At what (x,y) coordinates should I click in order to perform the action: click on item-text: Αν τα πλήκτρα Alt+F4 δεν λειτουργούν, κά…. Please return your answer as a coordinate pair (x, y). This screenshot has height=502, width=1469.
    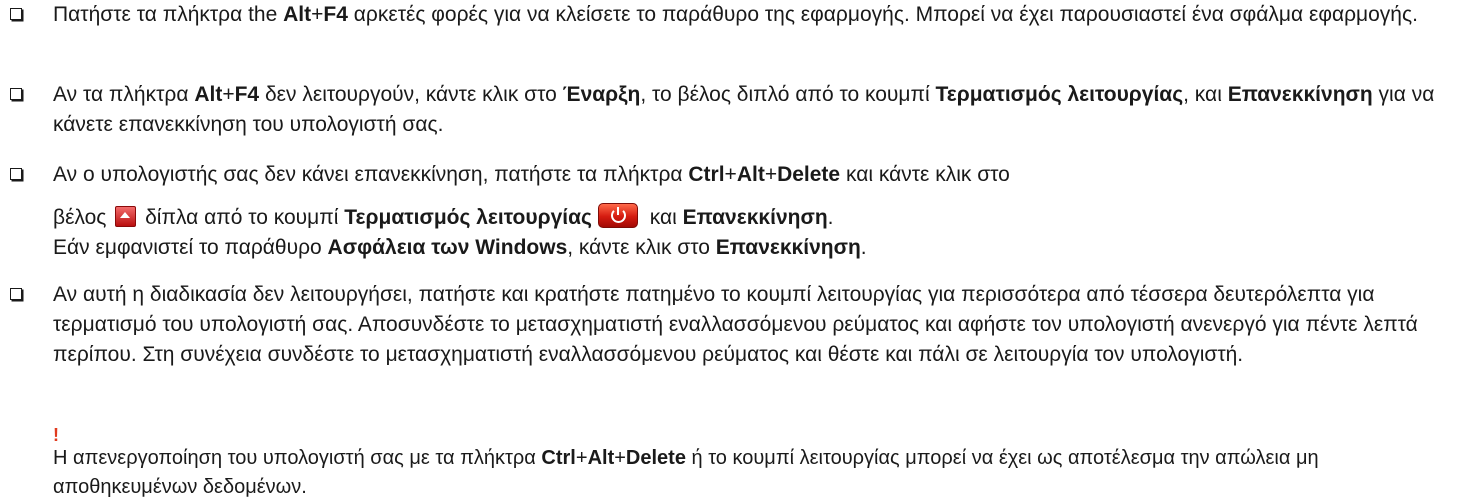
    Looking at the image, I should click on (743, 109).